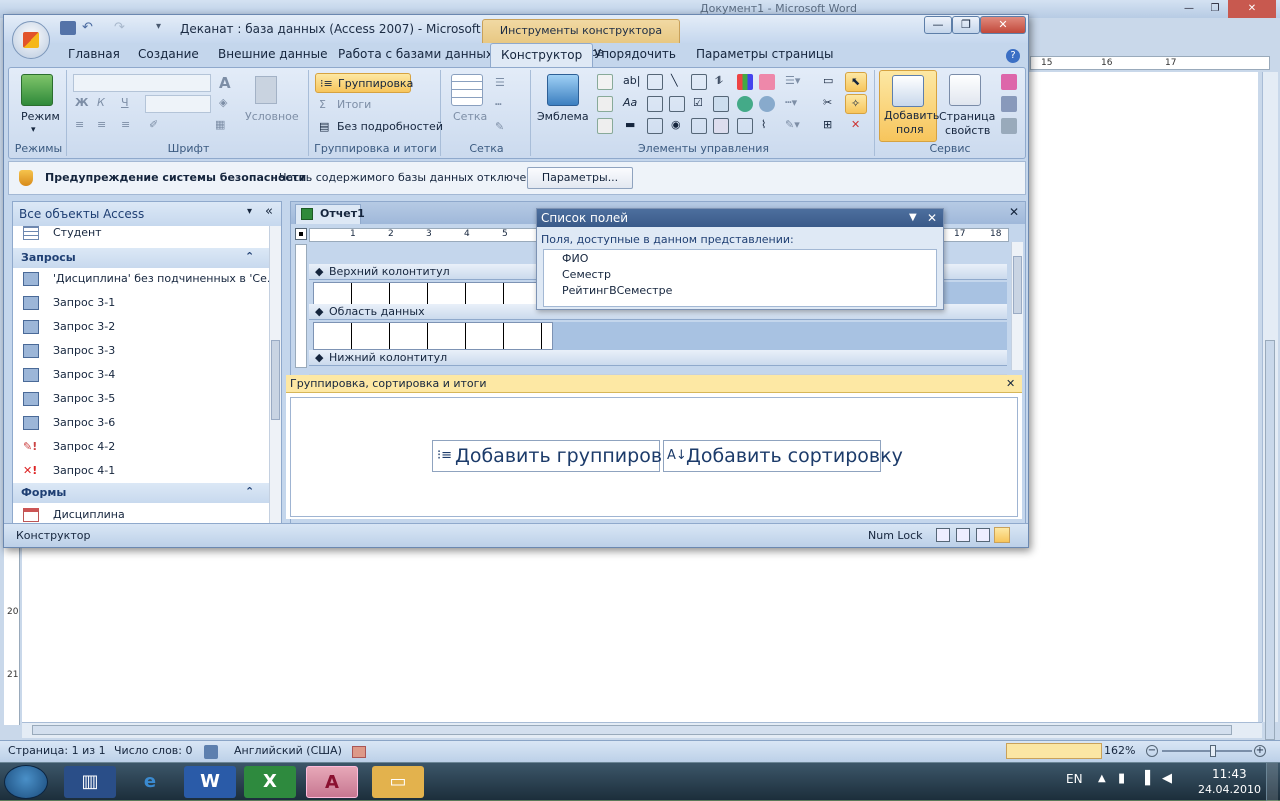  I want to click on nav-section-queries: Запросы ⌃, so click(141, 258).